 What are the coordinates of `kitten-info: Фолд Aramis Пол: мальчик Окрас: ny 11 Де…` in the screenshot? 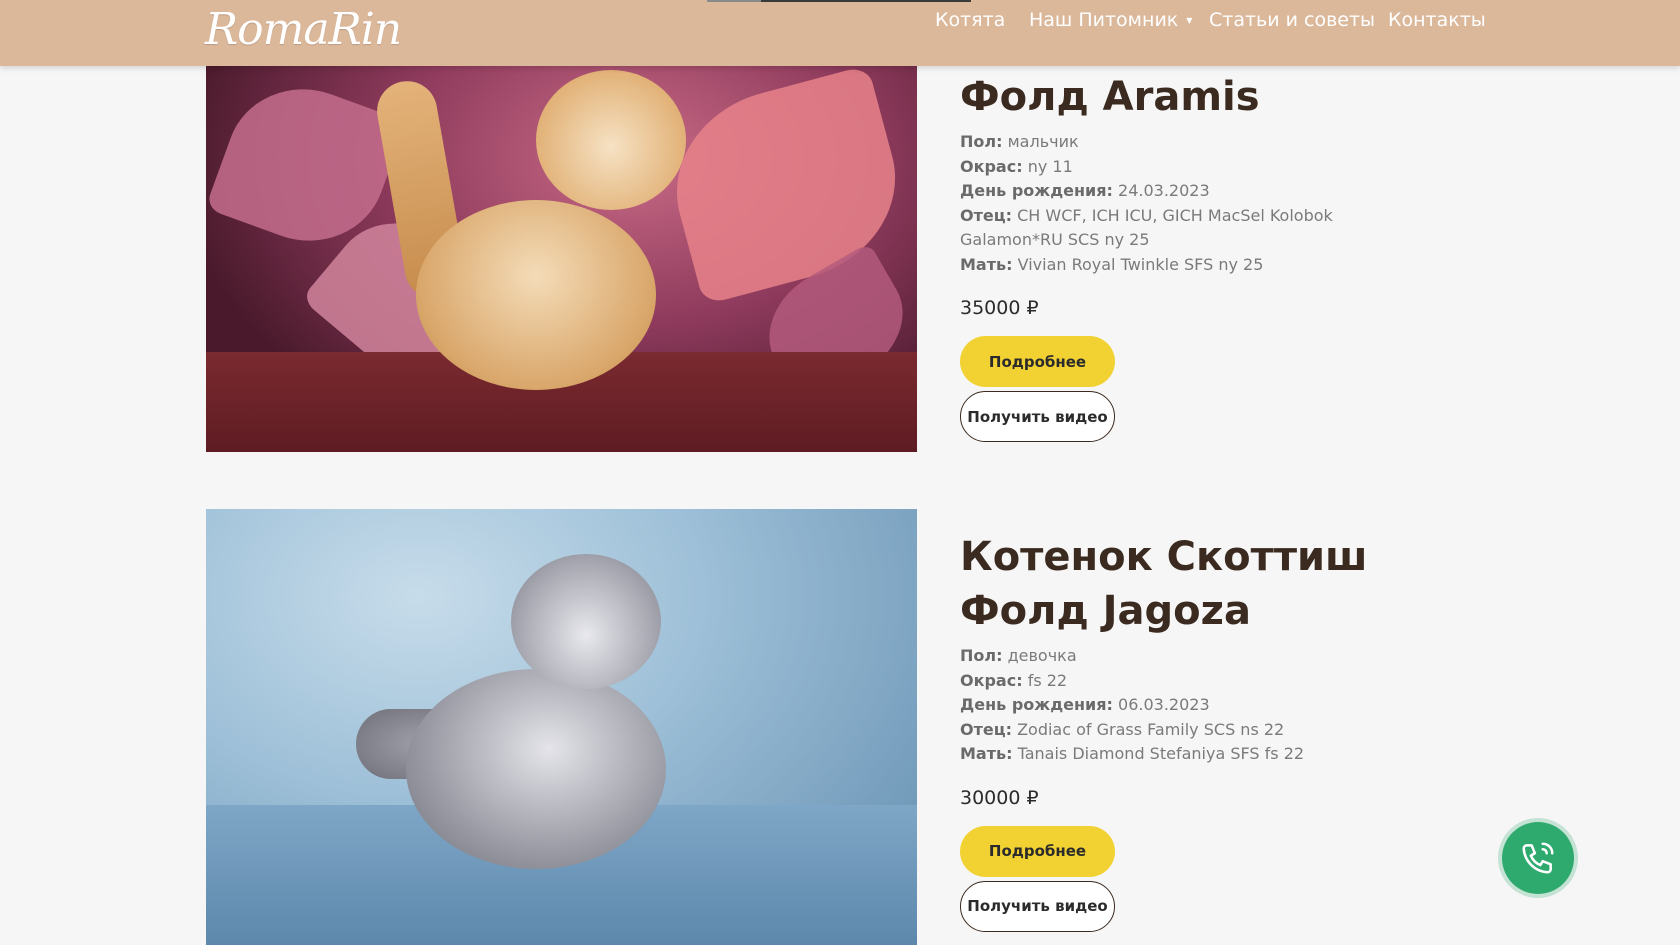 It's located at (1200, 256).